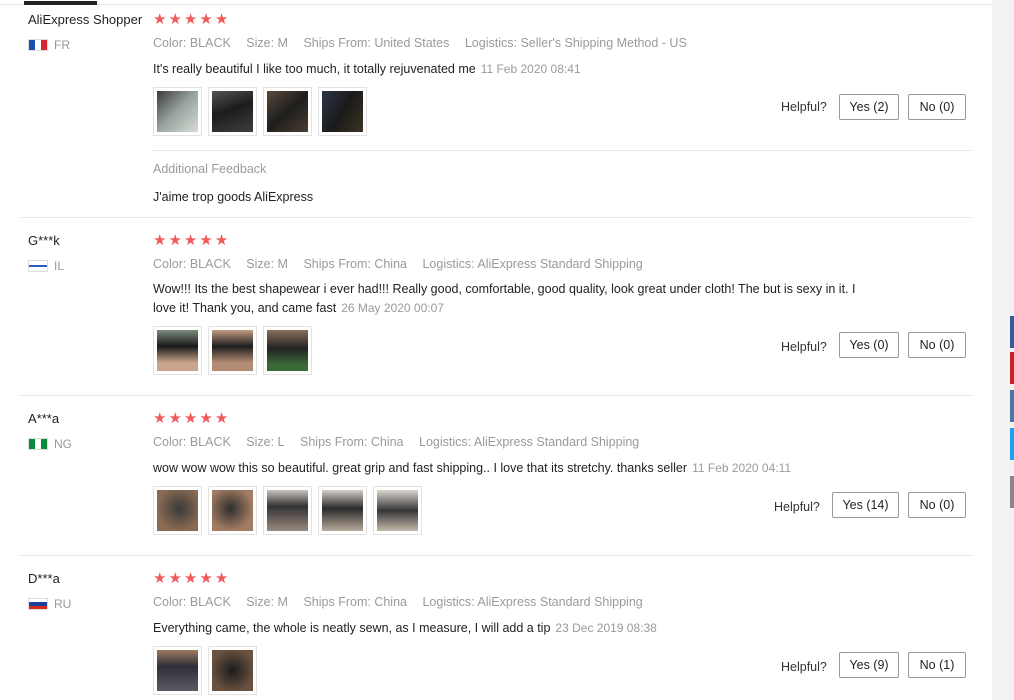  I want to click on share-more-button, so click(1012, 492).